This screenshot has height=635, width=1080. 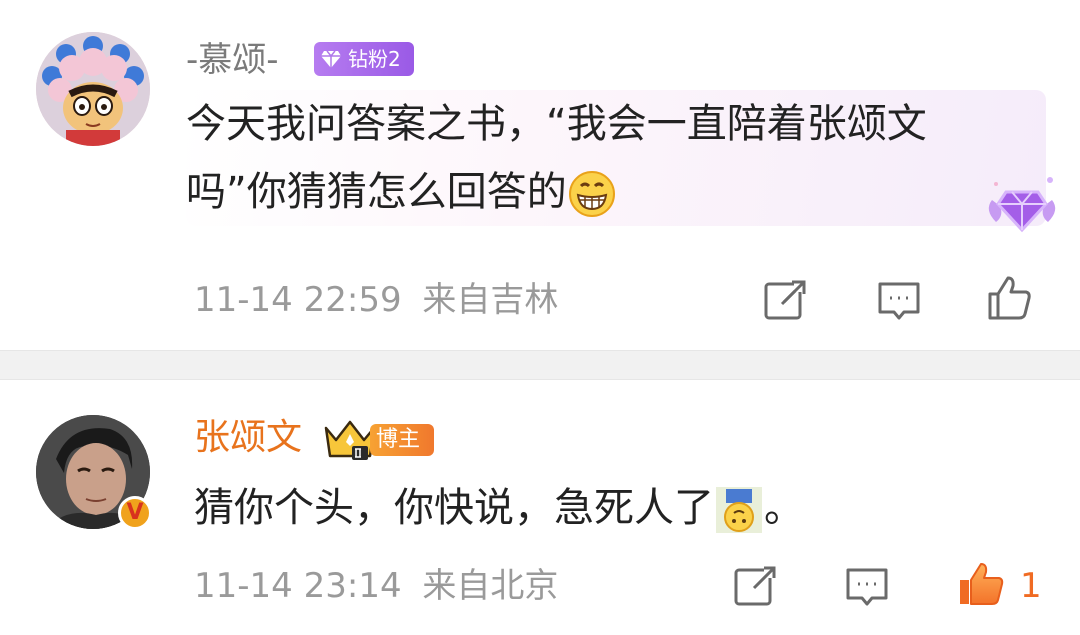 I want to click on author-badge: 博主, so click(x=378, y=439).